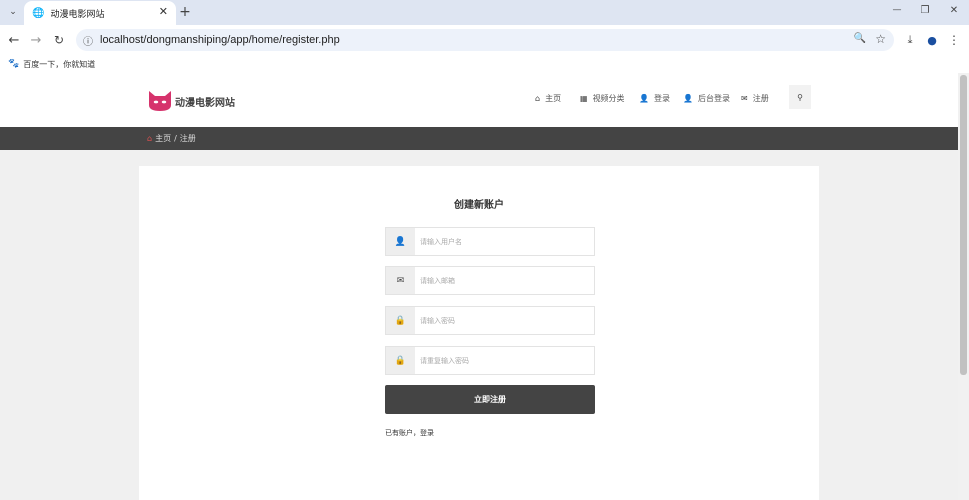 The image size is (969, 500). I want to click on scrollbar-thumb, so click(963, 225).